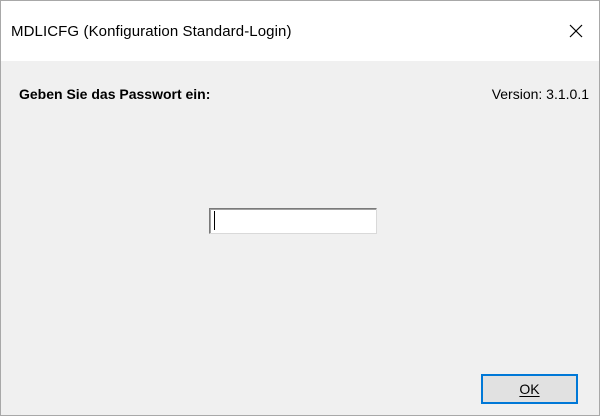  Describe the element at coordinates (293, 221) in the screenshot. I see `password-input` at that location.